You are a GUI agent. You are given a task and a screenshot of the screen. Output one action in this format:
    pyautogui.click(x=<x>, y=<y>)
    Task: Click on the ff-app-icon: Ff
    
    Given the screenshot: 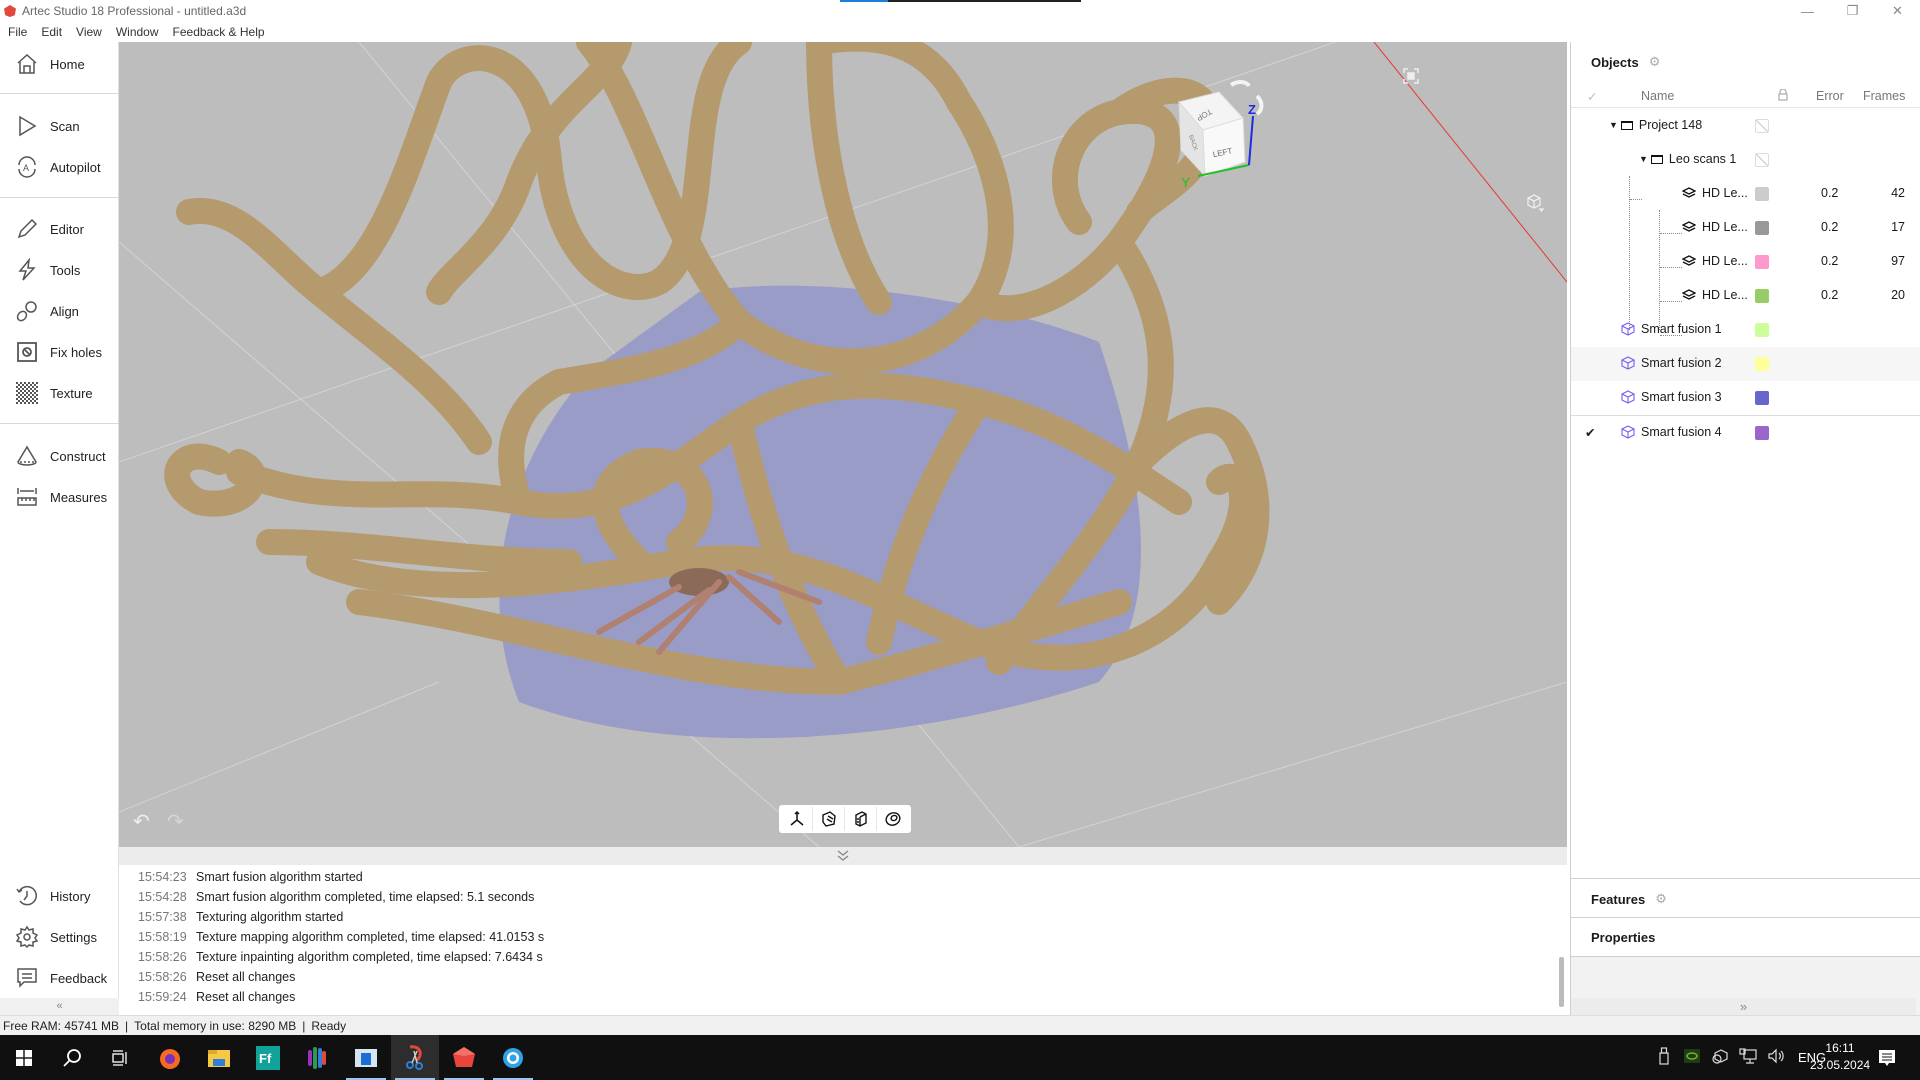 What is the action you would take?
    pyautogui.click(x=268, y=1057)
    